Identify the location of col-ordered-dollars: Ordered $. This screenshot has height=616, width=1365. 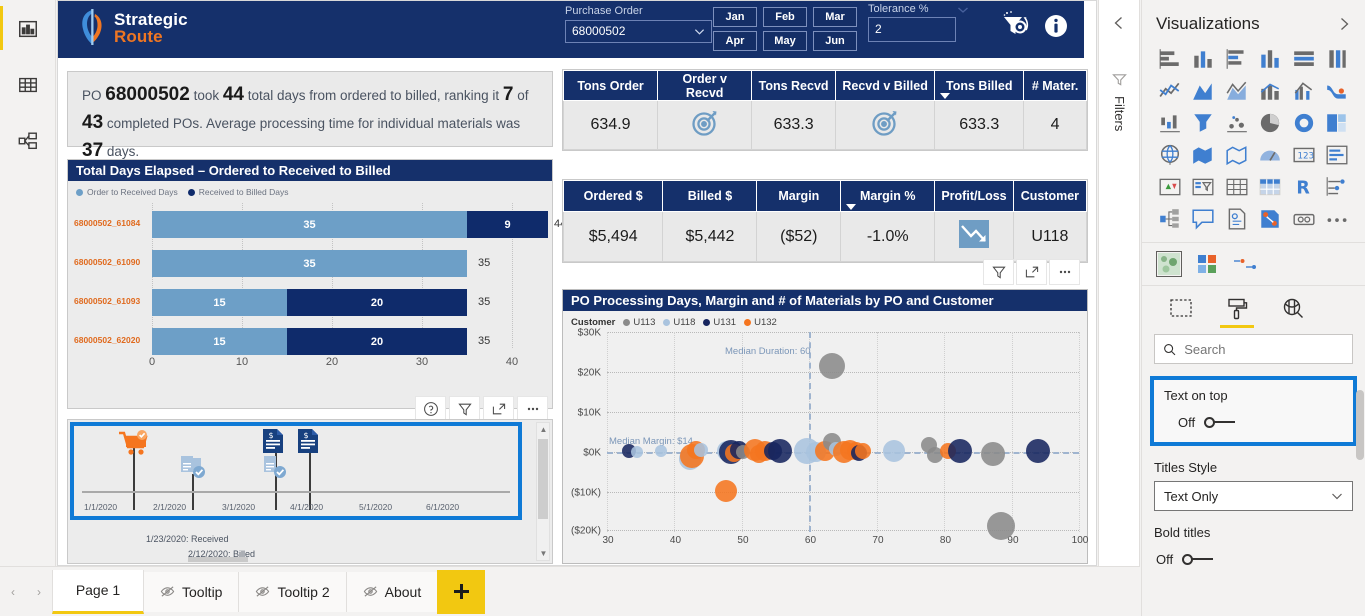
(613, 196).